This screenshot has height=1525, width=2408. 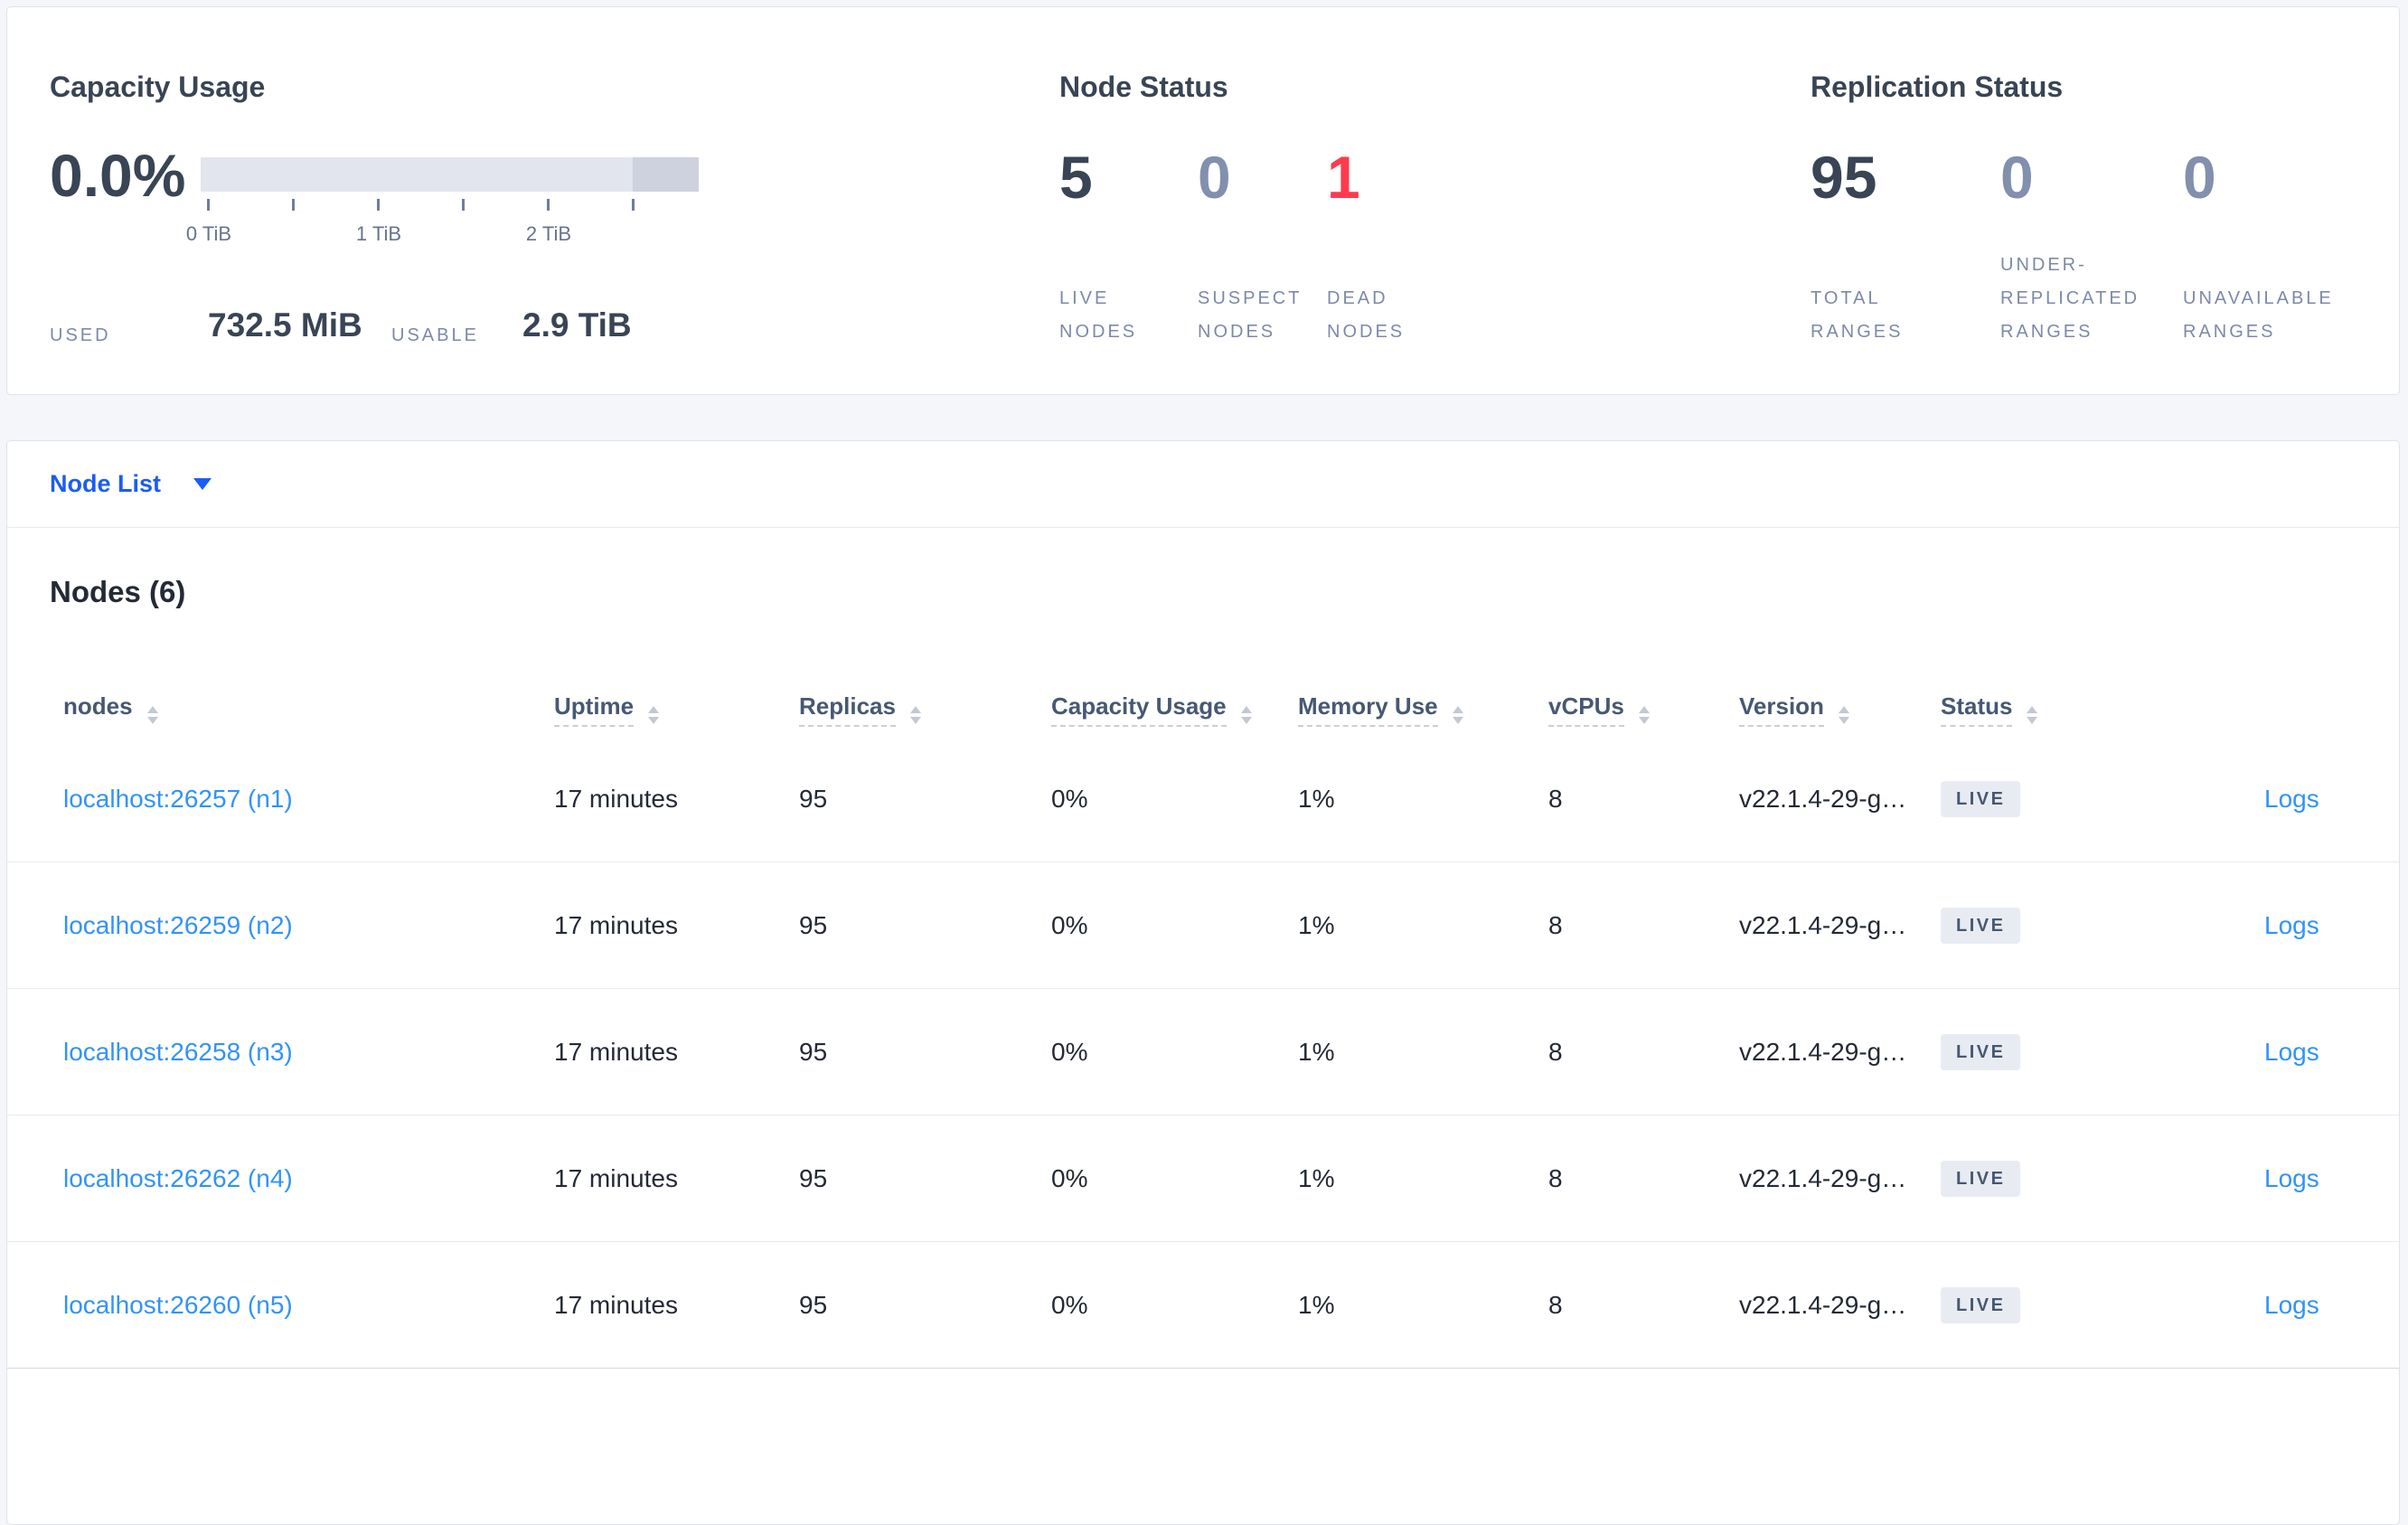 I want to click on column-header-version: Version, so click(x=1794, y=709).